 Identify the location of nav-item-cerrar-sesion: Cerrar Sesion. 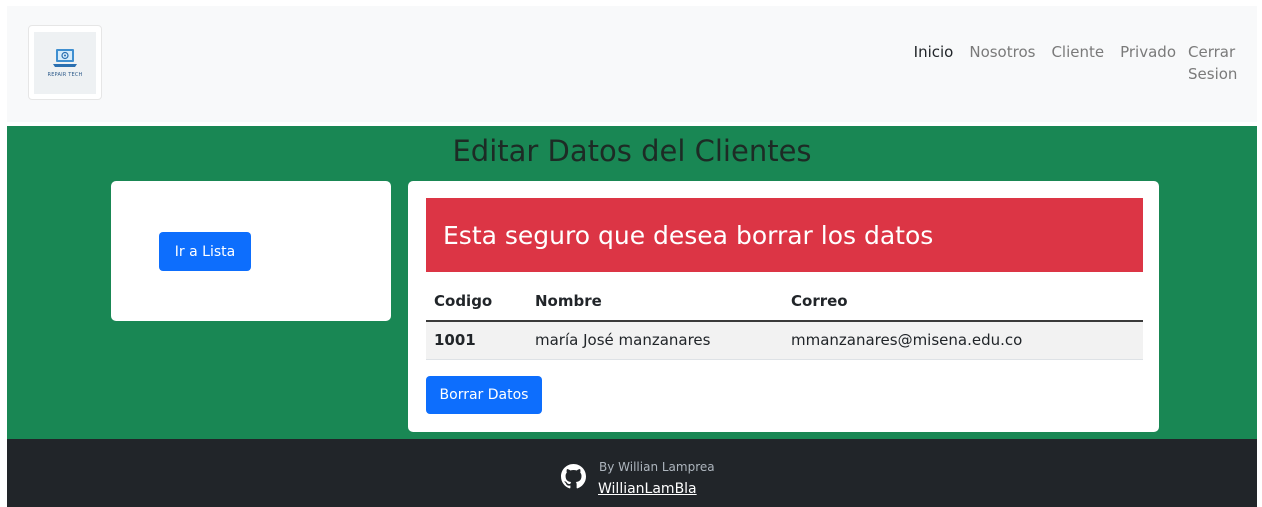
(1213, 63).